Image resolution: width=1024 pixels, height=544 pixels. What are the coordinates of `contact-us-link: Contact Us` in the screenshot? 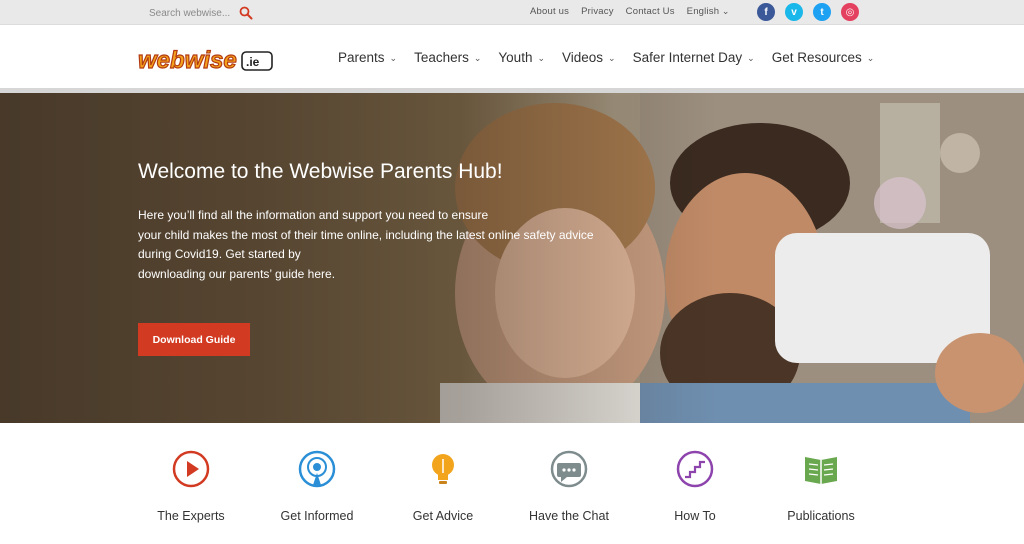 It's located at (650, 11).